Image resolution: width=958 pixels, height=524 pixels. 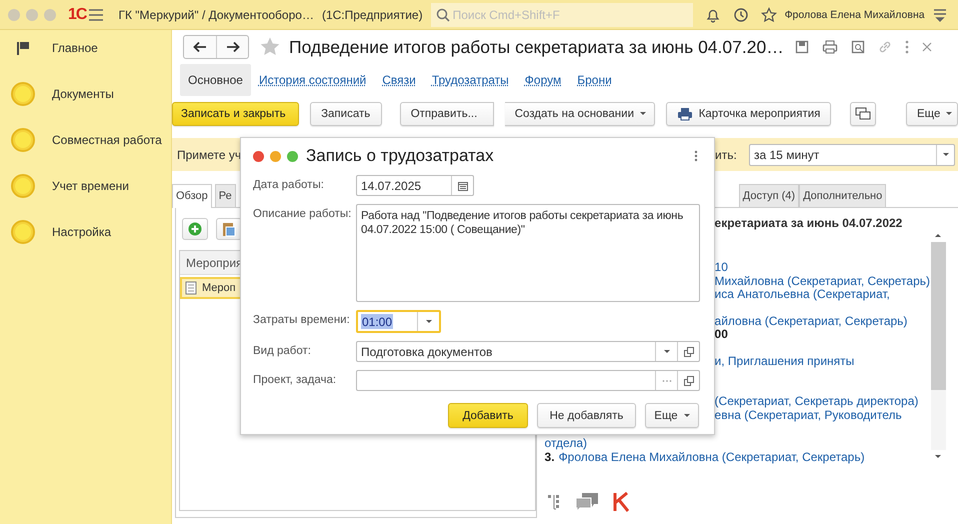 I want to click on form-tab: Брони, so click(x=594, y=80).